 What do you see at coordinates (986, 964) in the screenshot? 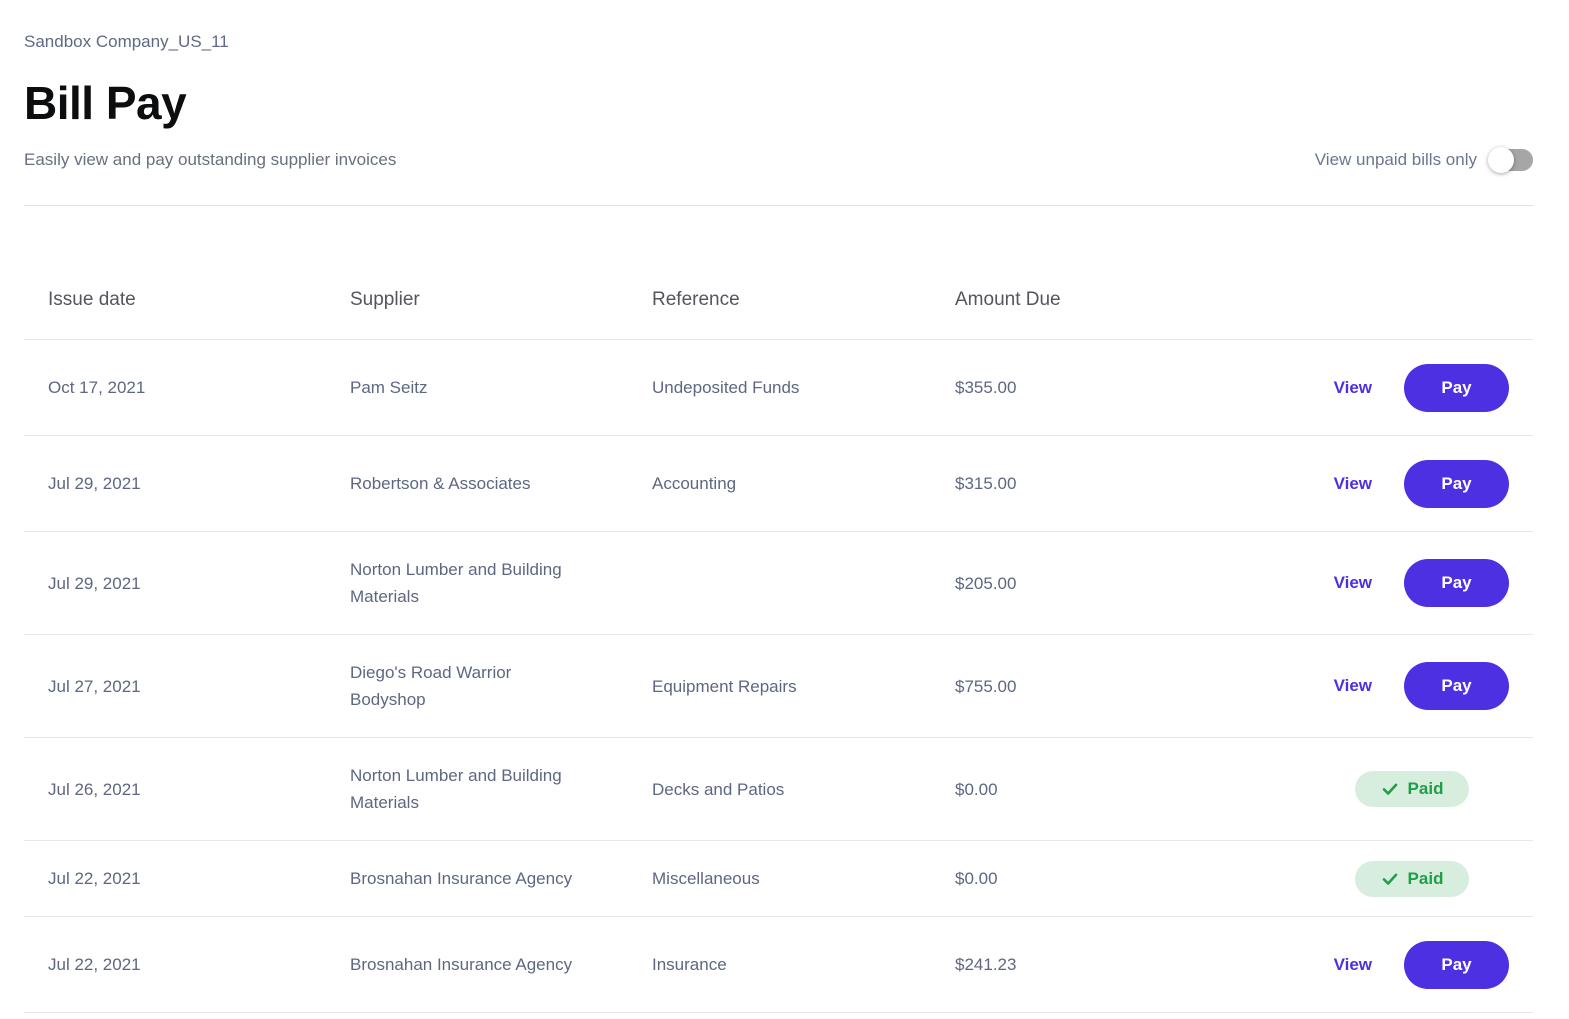
I see `amount-due-cell: $241.23` at bounding box center [986, 964].